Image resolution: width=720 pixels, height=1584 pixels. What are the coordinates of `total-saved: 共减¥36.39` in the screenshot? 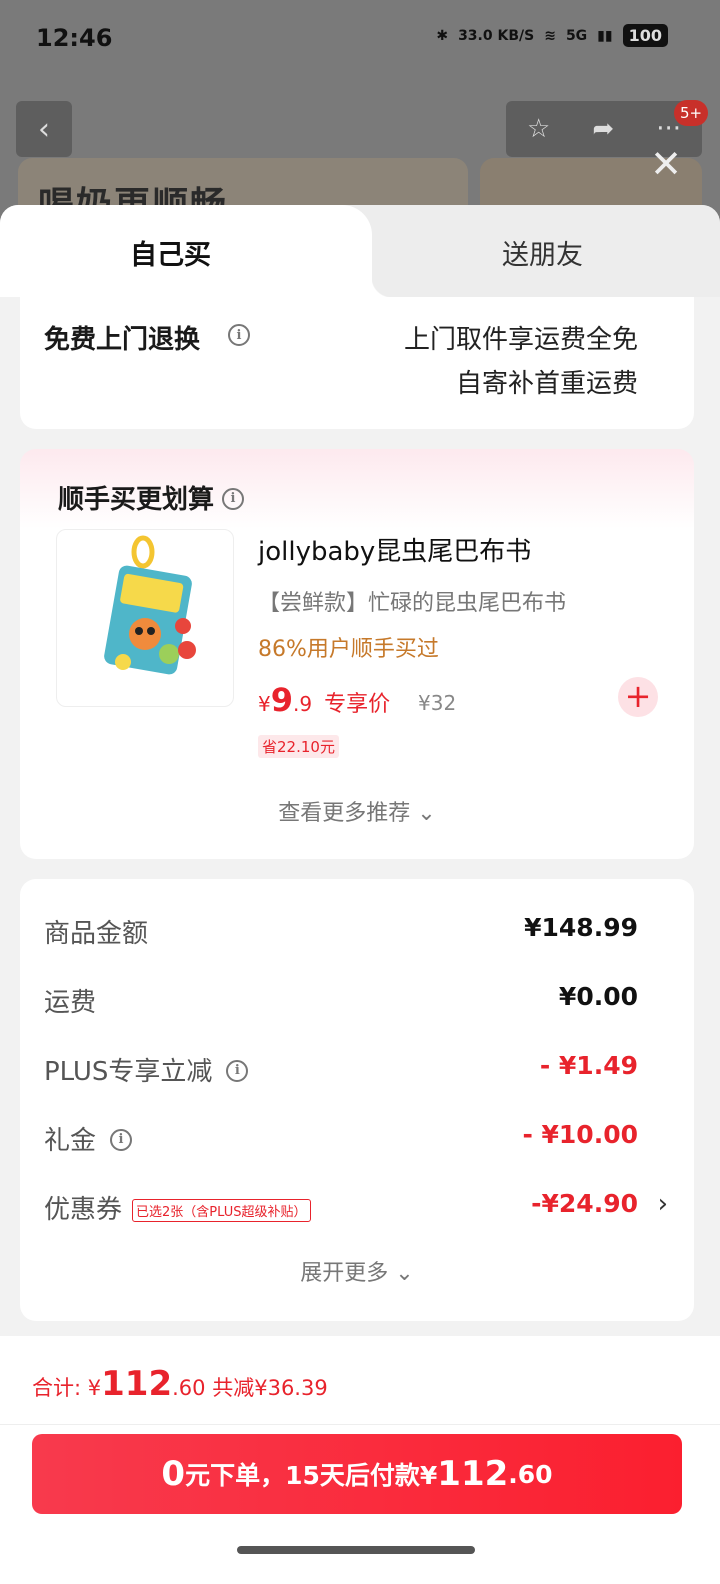 It's located at (270, 1388).